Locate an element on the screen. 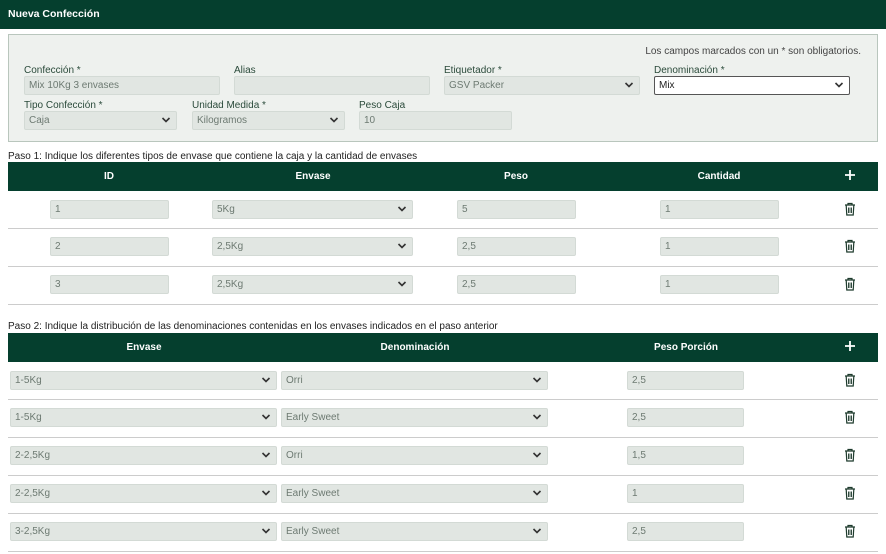  alias-input is located at coordinates (332, 85).